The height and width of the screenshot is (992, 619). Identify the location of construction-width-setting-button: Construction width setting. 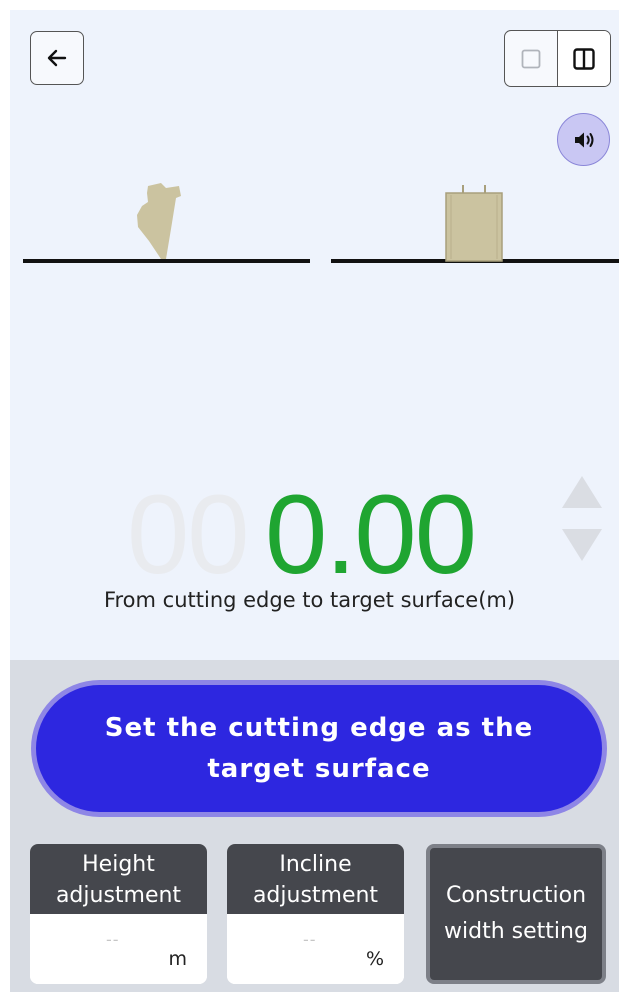
(516, 914).